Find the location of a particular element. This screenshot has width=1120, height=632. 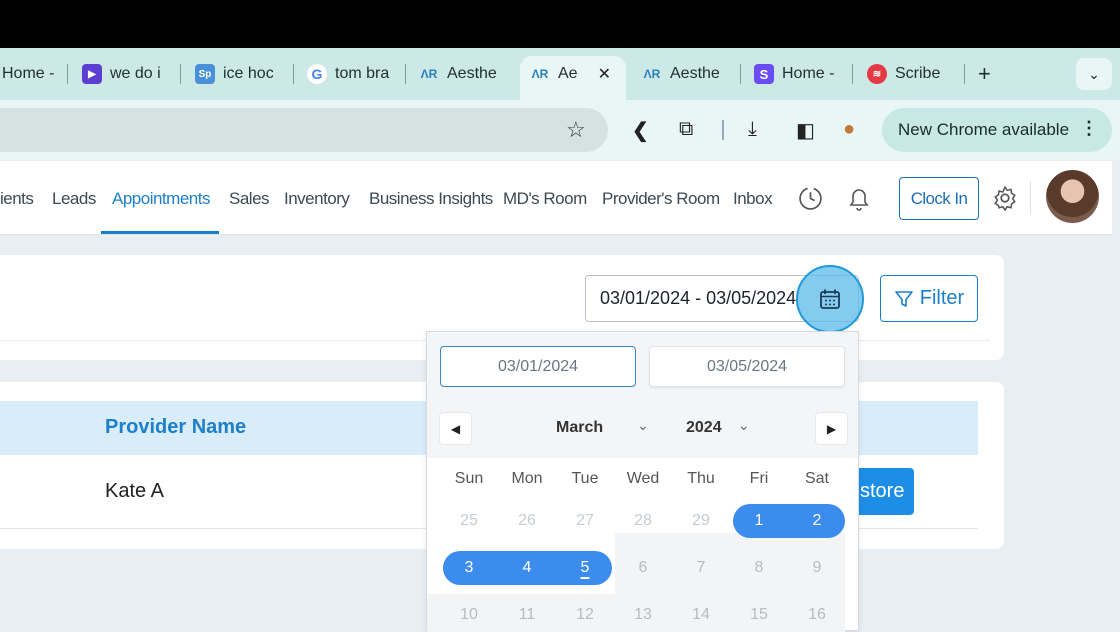

calendar-day-disabled: 8 is located at coordinates (759, 567).